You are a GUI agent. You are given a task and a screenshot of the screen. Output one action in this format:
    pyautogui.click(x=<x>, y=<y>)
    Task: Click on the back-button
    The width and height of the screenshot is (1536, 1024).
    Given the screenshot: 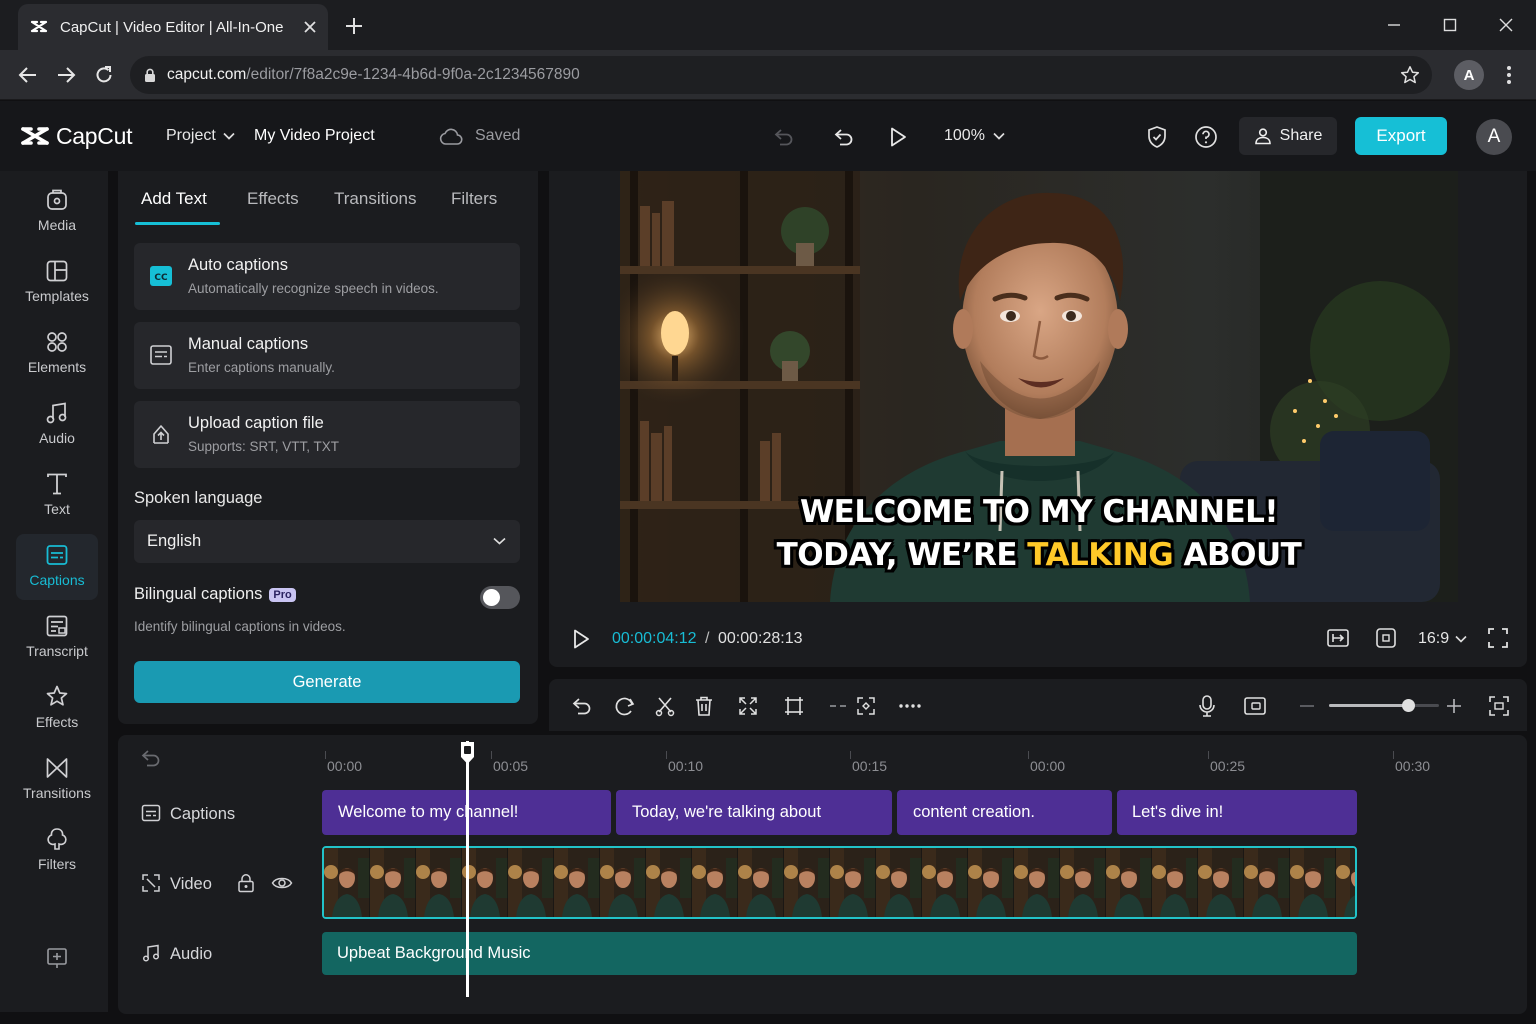 What is the action you would take?
    pyautogui.click(x=28, y=75)
    